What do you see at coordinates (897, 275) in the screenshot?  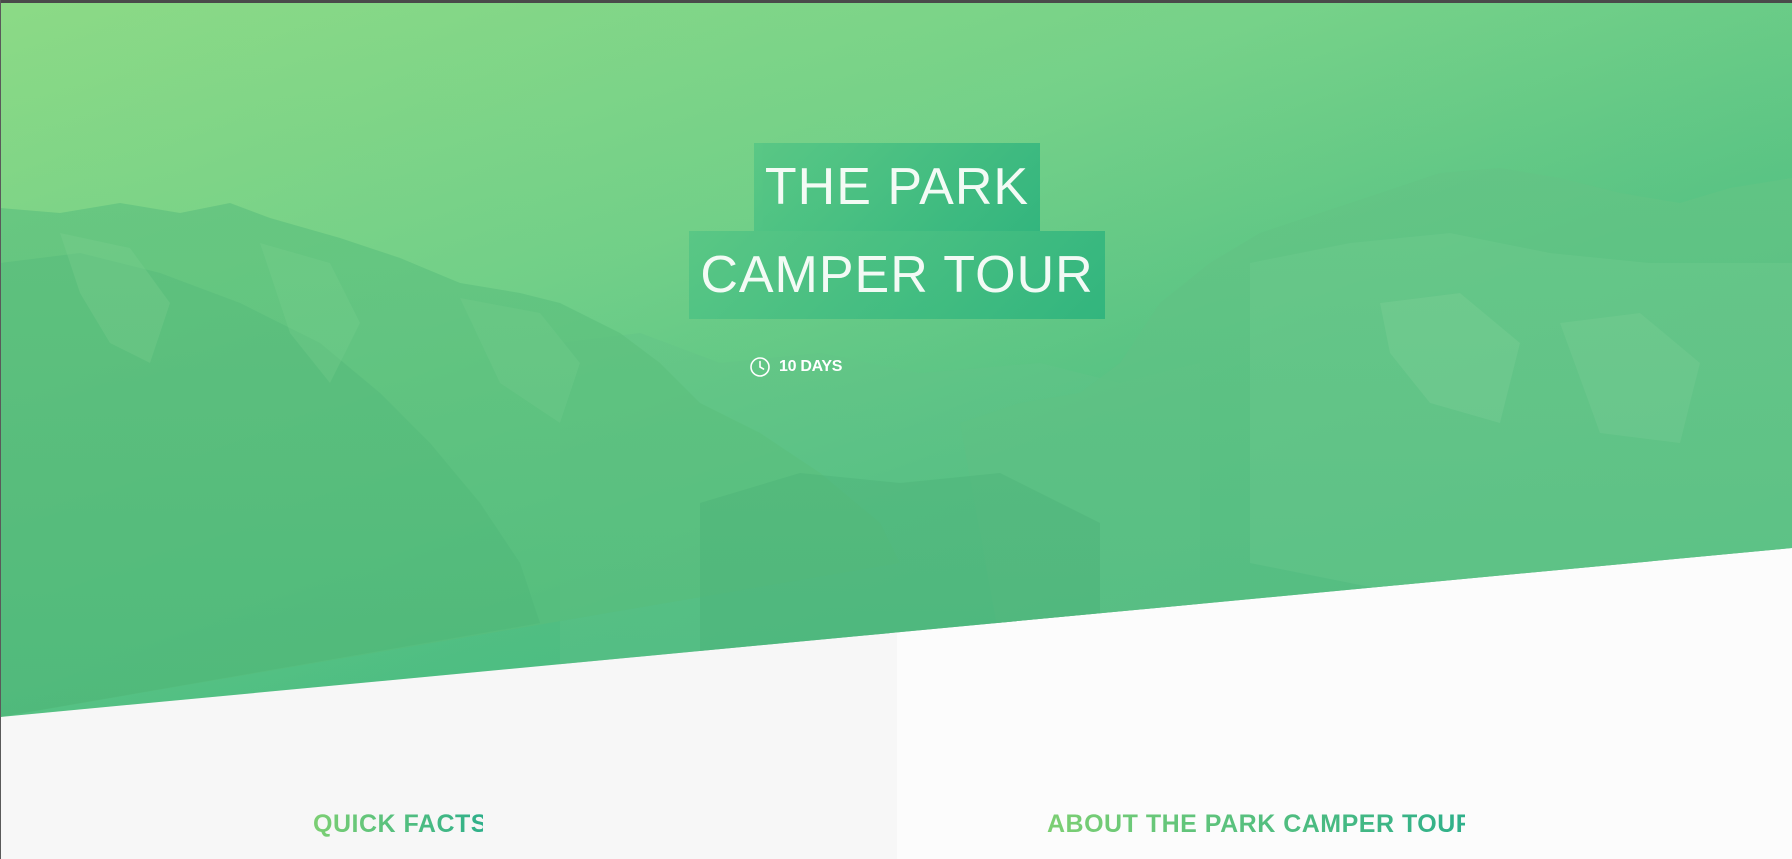 I see `tour-title-line-2: CAMPER TOUR` at bounding box center [897, 275].